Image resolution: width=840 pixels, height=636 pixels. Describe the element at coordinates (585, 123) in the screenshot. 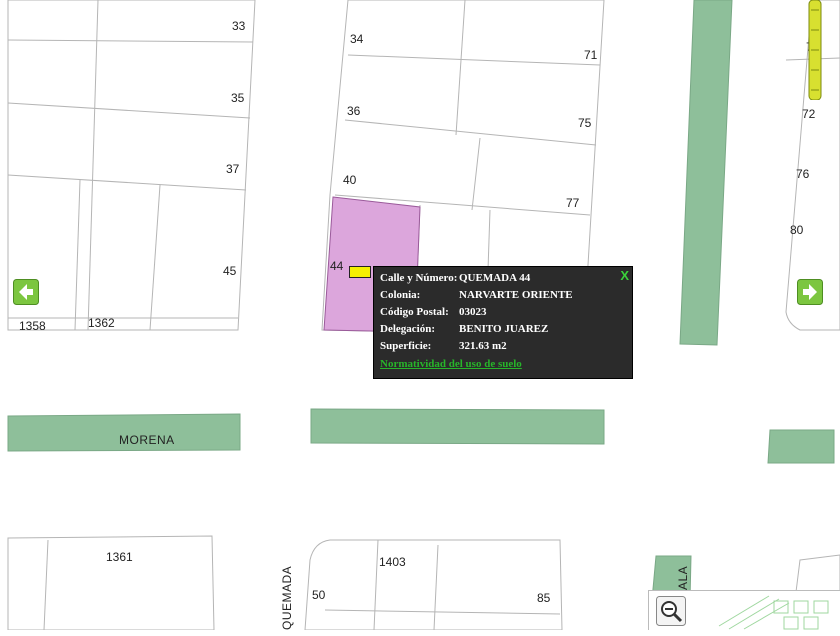

I see `lot-number: 75` at that location.